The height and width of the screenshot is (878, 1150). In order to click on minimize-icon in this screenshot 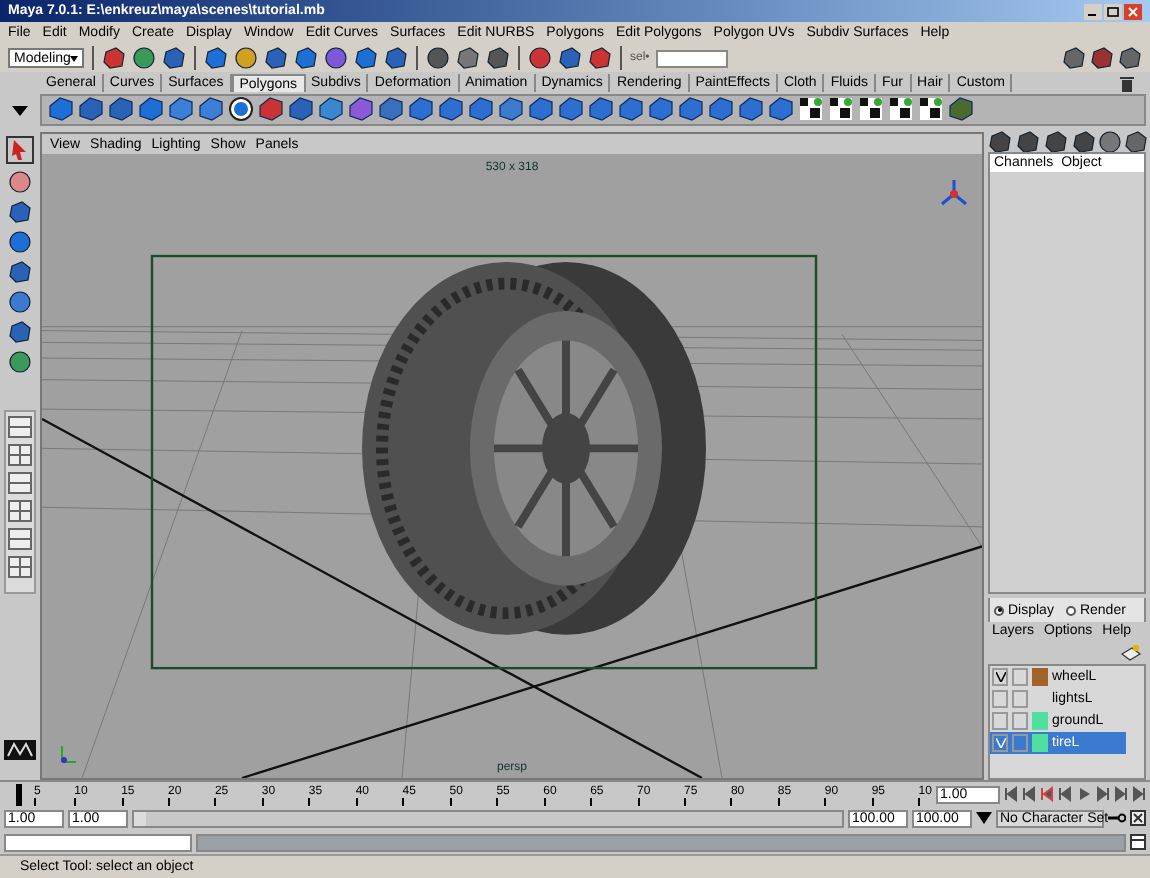, I will do `click(1093, 11)`.